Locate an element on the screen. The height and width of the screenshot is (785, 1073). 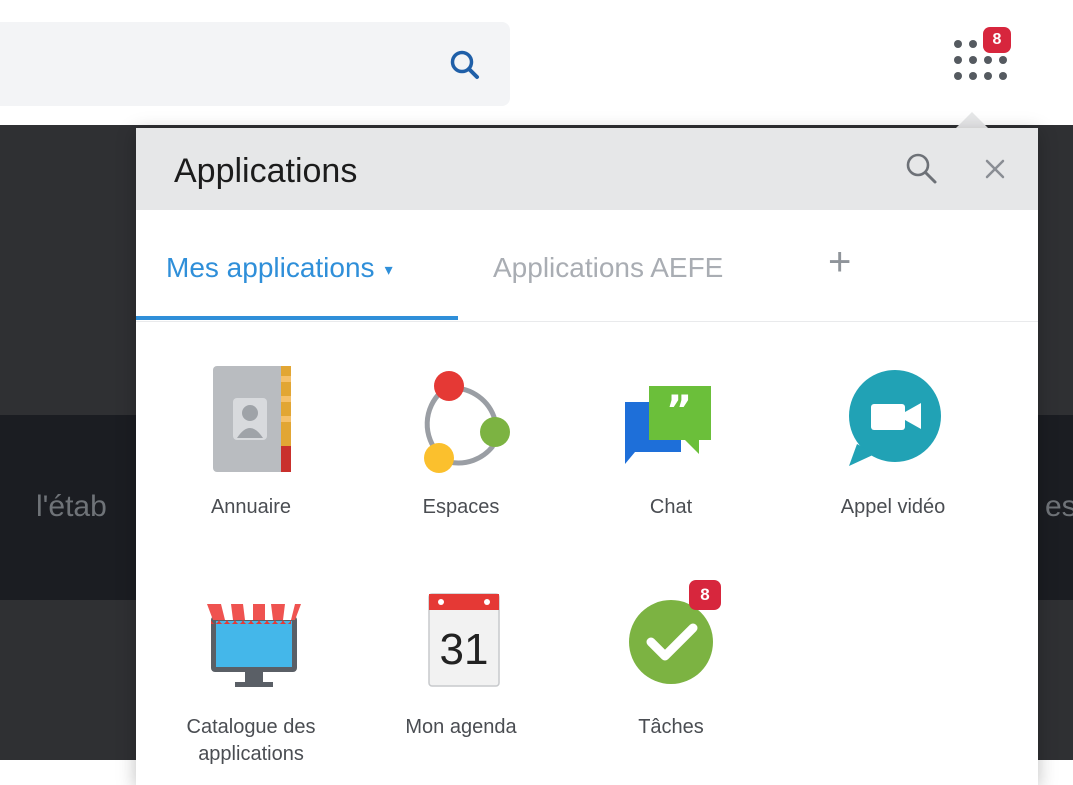
app-label: Tâches is located at coordinates (671, 727).